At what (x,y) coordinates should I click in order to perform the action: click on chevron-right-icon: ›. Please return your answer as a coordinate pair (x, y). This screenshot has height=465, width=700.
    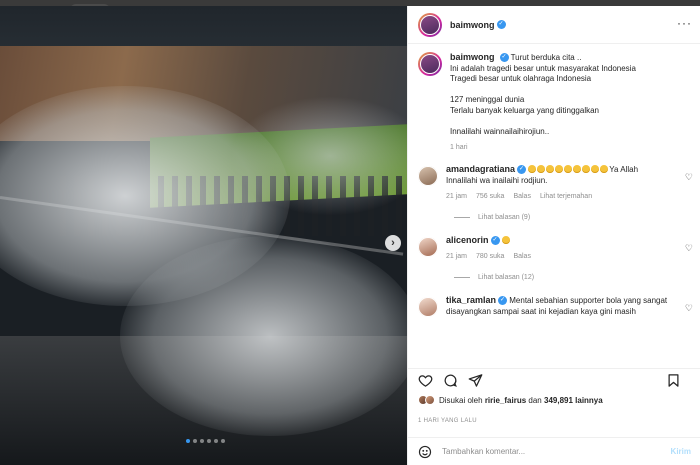
    Looking at the image, I should click on (393, 243).